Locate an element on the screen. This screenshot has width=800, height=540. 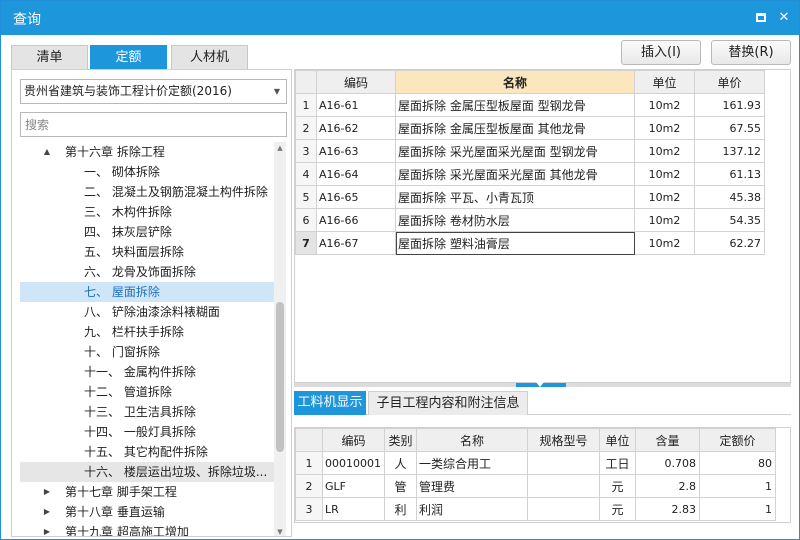
header-category: 类别 is located at coordinates (400, 440).